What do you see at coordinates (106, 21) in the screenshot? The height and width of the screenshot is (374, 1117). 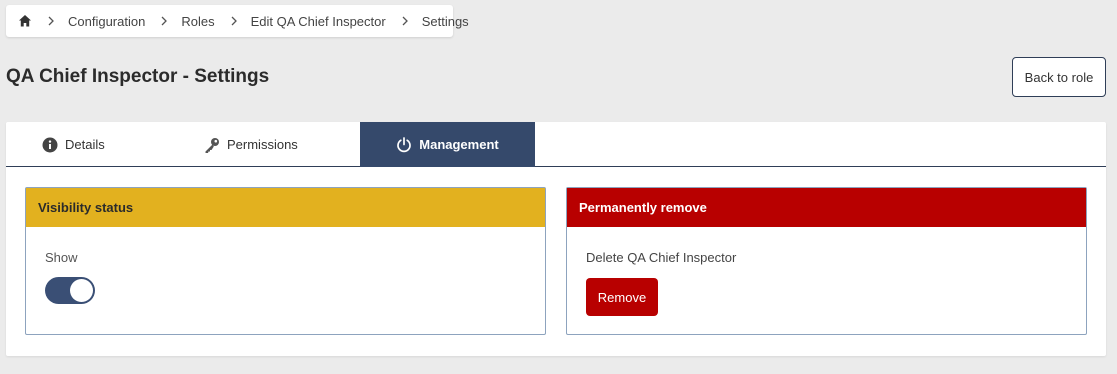 I see `breadcrumb-configuration: Configuration` at bounding box center [106, 21].